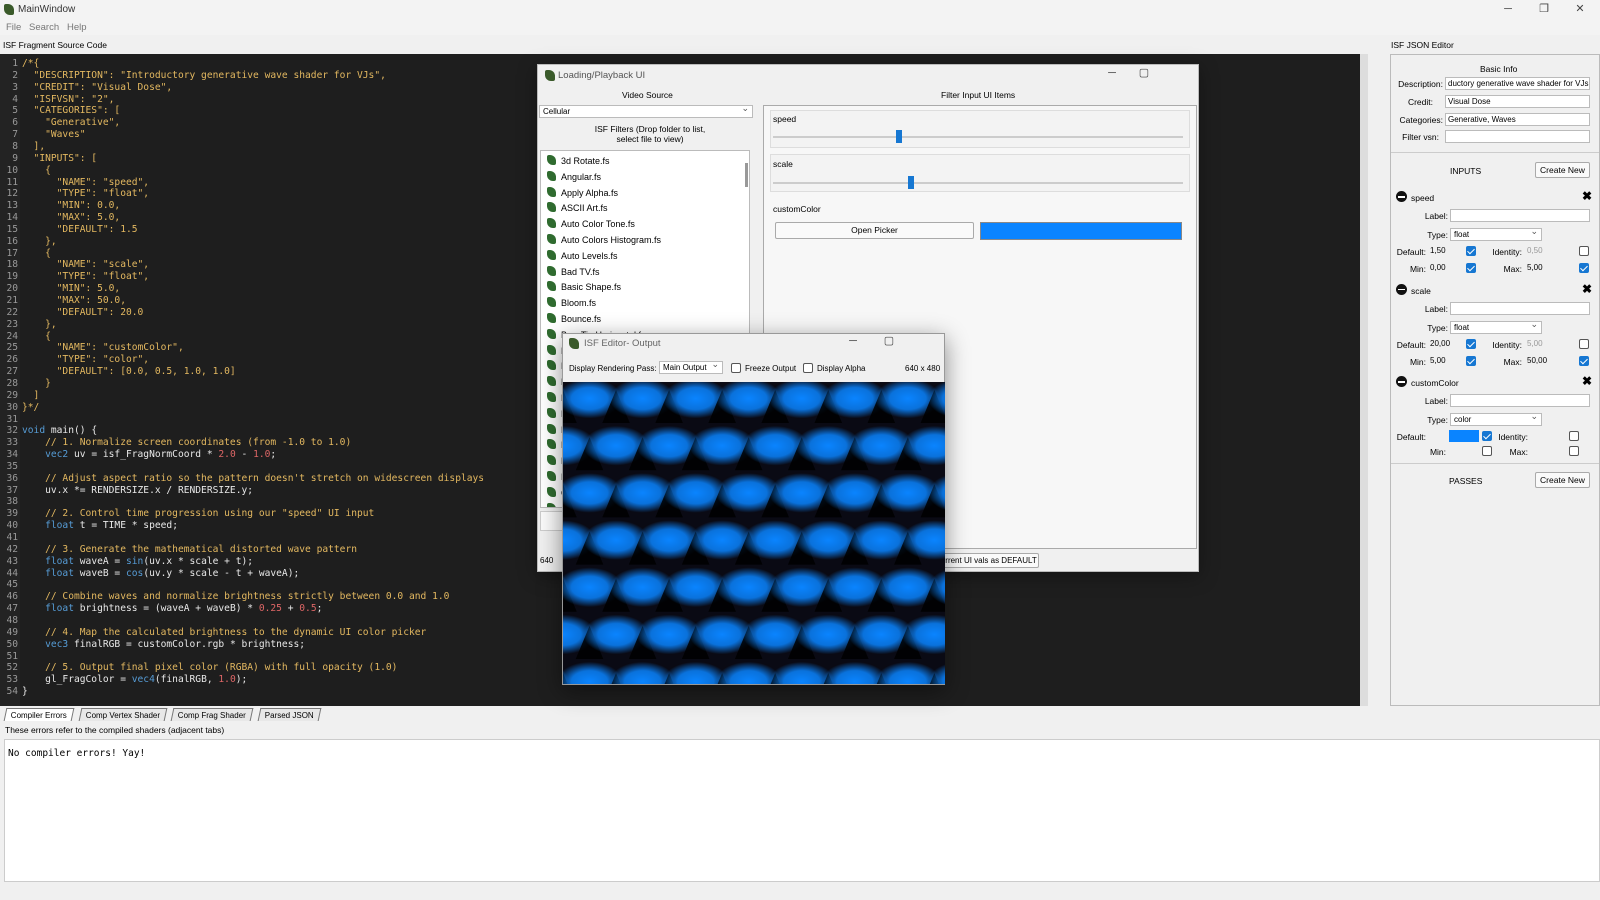 This screenshot has height=900, width=1600. I want to click on filter-item: Bloom.fs, so click(571, 303).